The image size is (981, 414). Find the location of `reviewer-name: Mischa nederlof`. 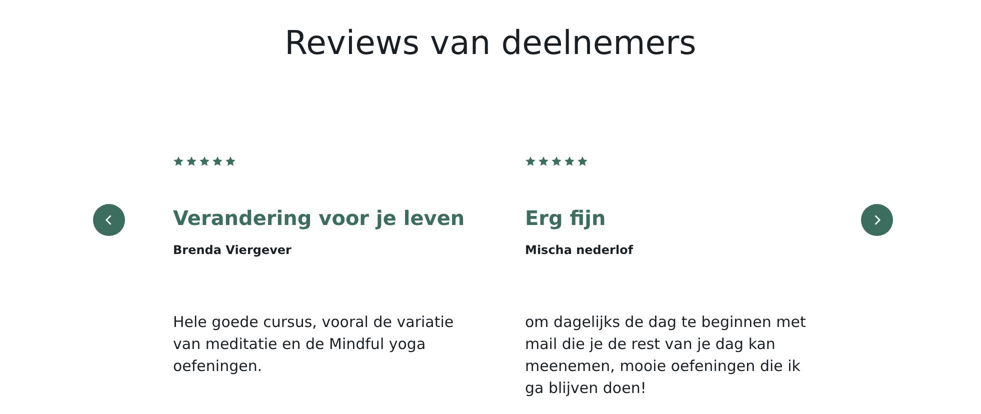

reviewer-name: Mischa nederlof is located at coordinates (579, 250).